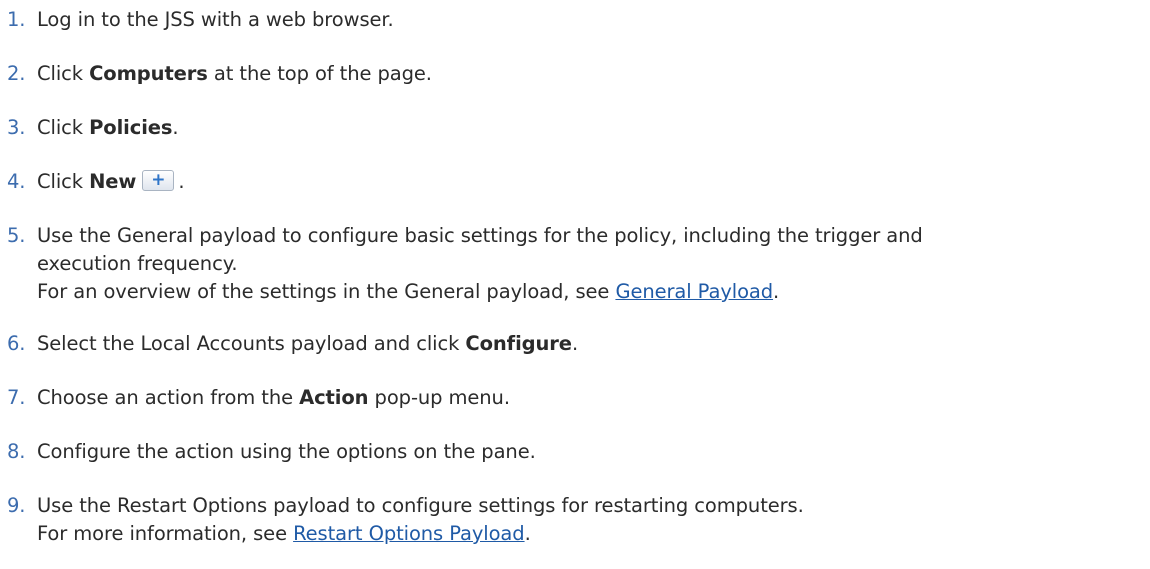 This screenshot has height=569, width=1150. What do you see at coordinates (409, 533) in the screenshot?
I see `restart-options-payload-link: Restart Options Payload` at bounding box center [409, 533].